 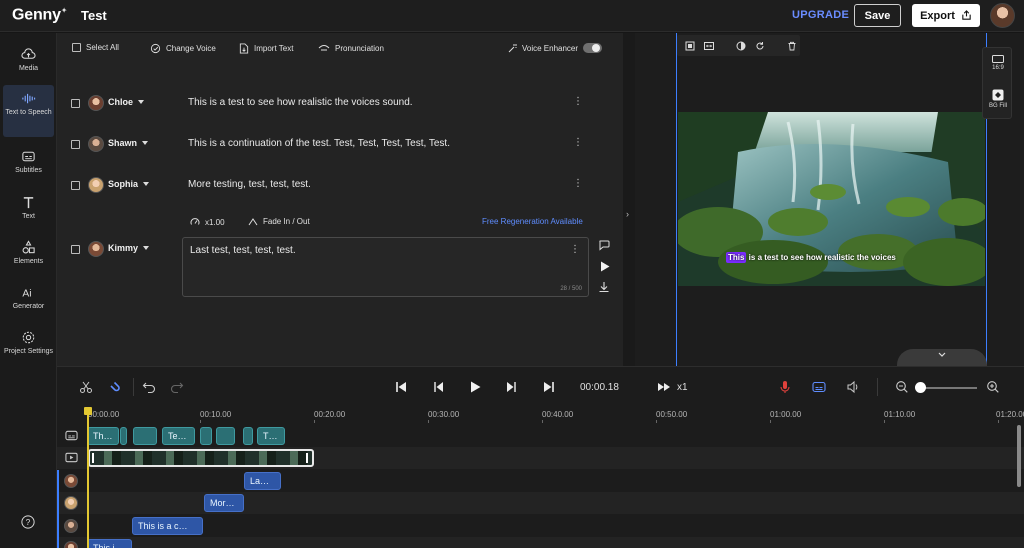 I want to click on project-title: Test, so click(x=94, y=15).